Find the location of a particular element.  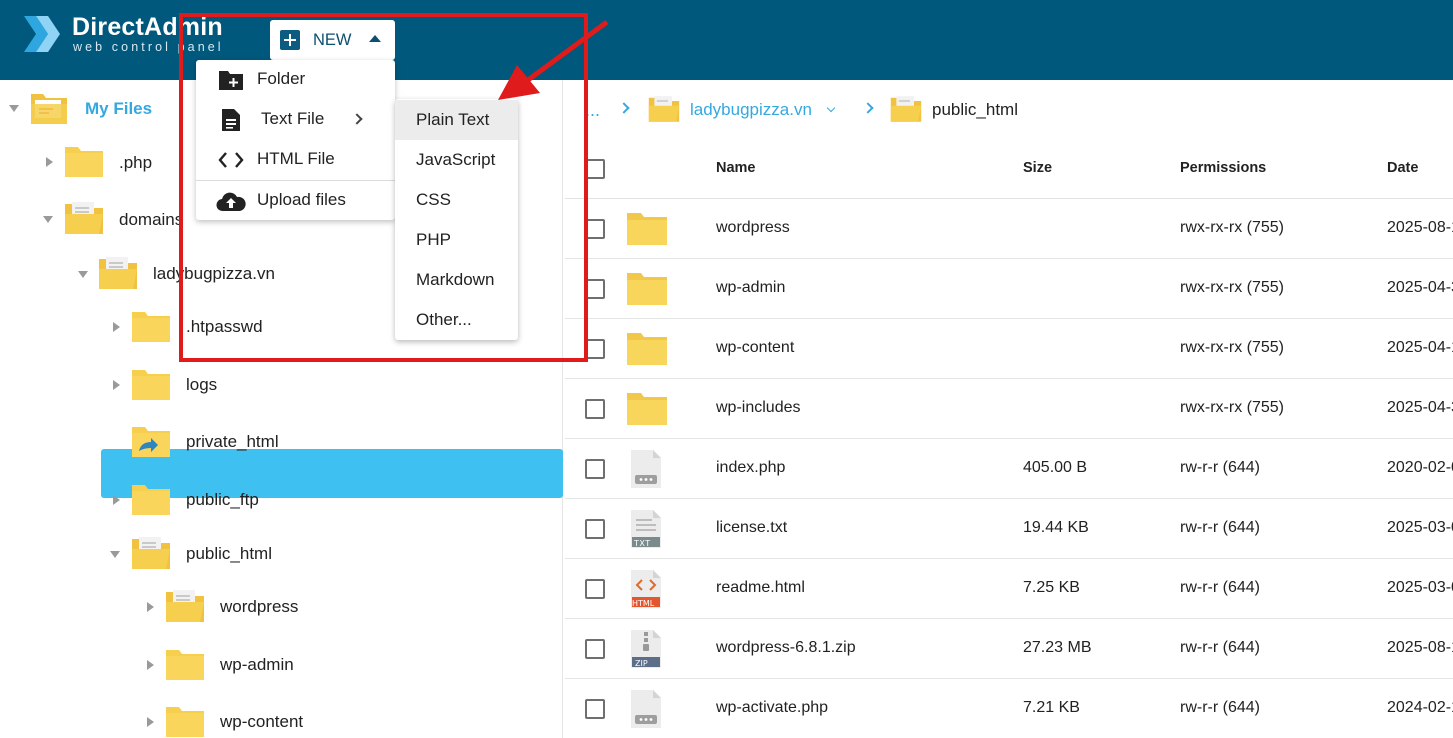

file-name: wordpress-6.8.1.zip is located at coordinates (786, 648).